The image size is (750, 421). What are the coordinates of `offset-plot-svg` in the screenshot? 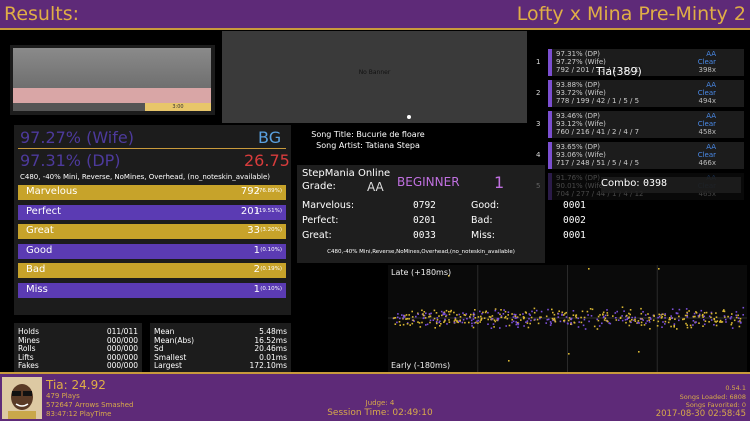 It's located at (567, 318).